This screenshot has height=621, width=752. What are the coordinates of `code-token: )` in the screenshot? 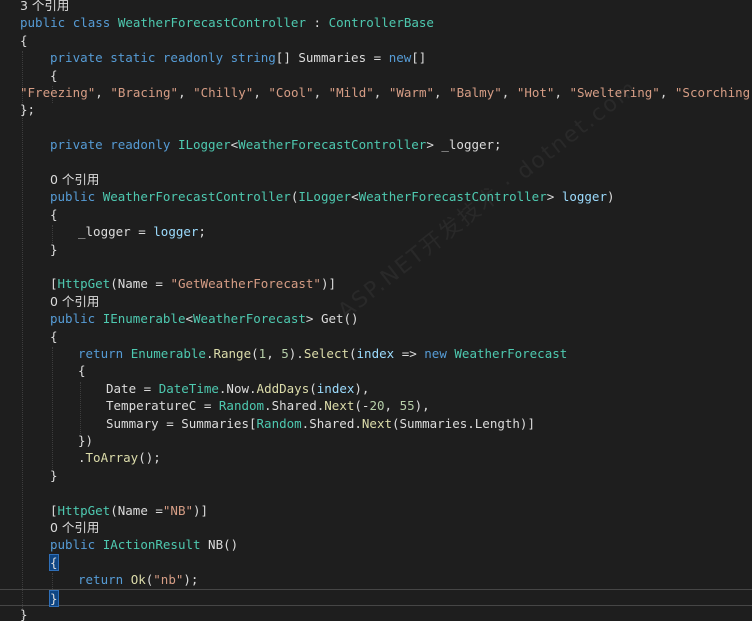 It's located at (610, 197).